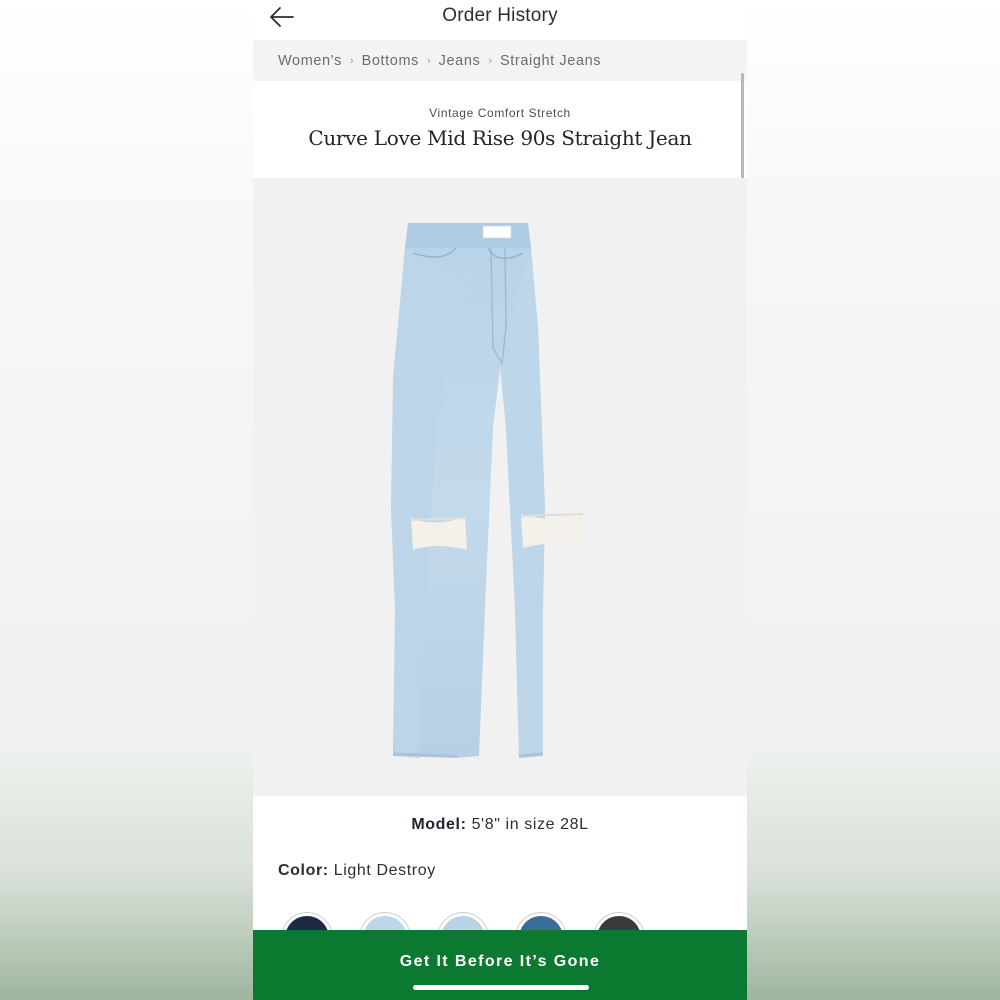  Describe the element at coordinates (500, 871) in the screenshot. I see `color-info: Color: Light Destroy` at that location.